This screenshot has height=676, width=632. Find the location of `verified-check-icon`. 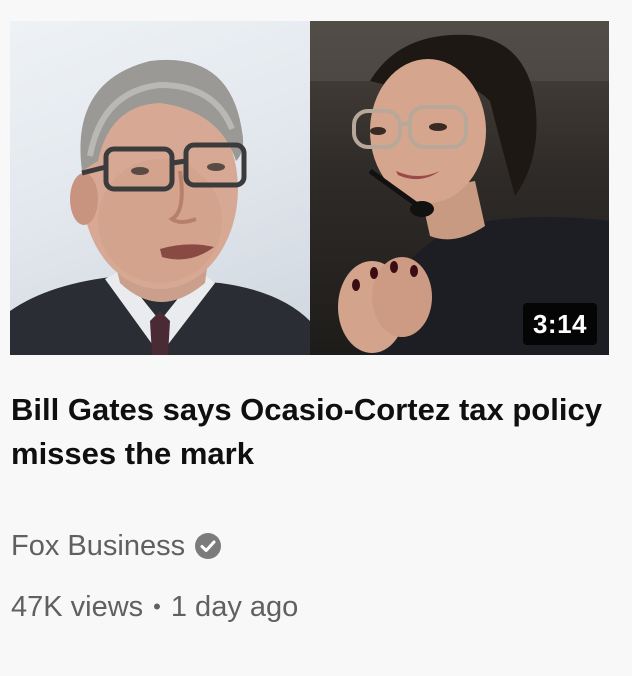

verified-check-icon is located at coordinates (208, 546).